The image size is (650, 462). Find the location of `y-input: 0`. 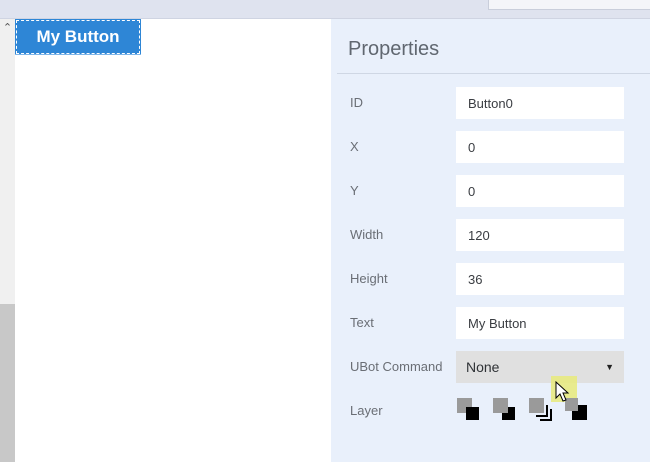

y-input: 0 is located at coordinates (540, 191).